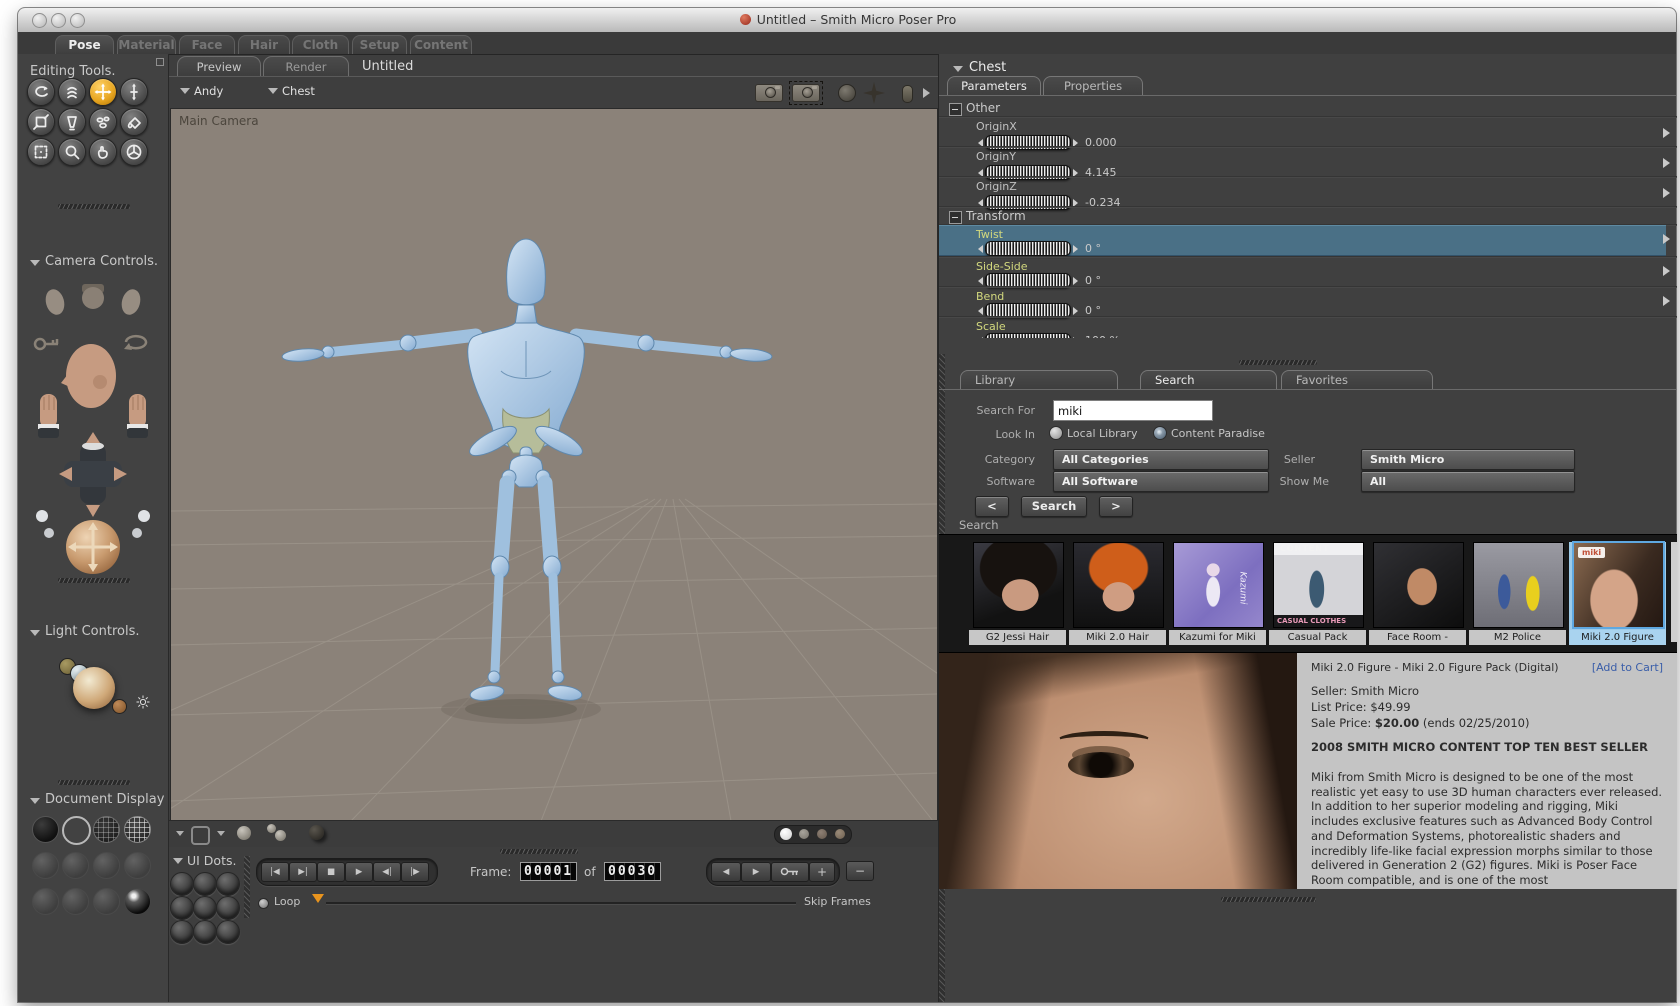 This screenshot has width=1680, height=1006. What do you see at coordinates (1117, 637) in the screenshot?
I see `thumbnail-label: Miki 2.0 Hair` at bounding box center [1117, 637].